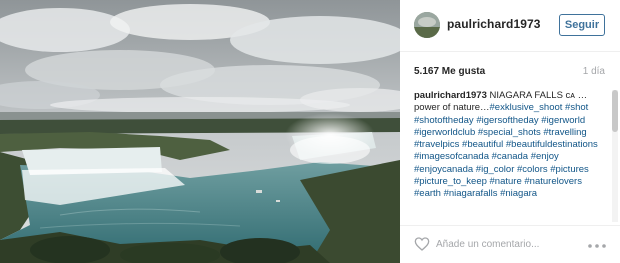 The height and width of the screenshot is (263, 620). I want to click on heart-icon, so click(422, 244).